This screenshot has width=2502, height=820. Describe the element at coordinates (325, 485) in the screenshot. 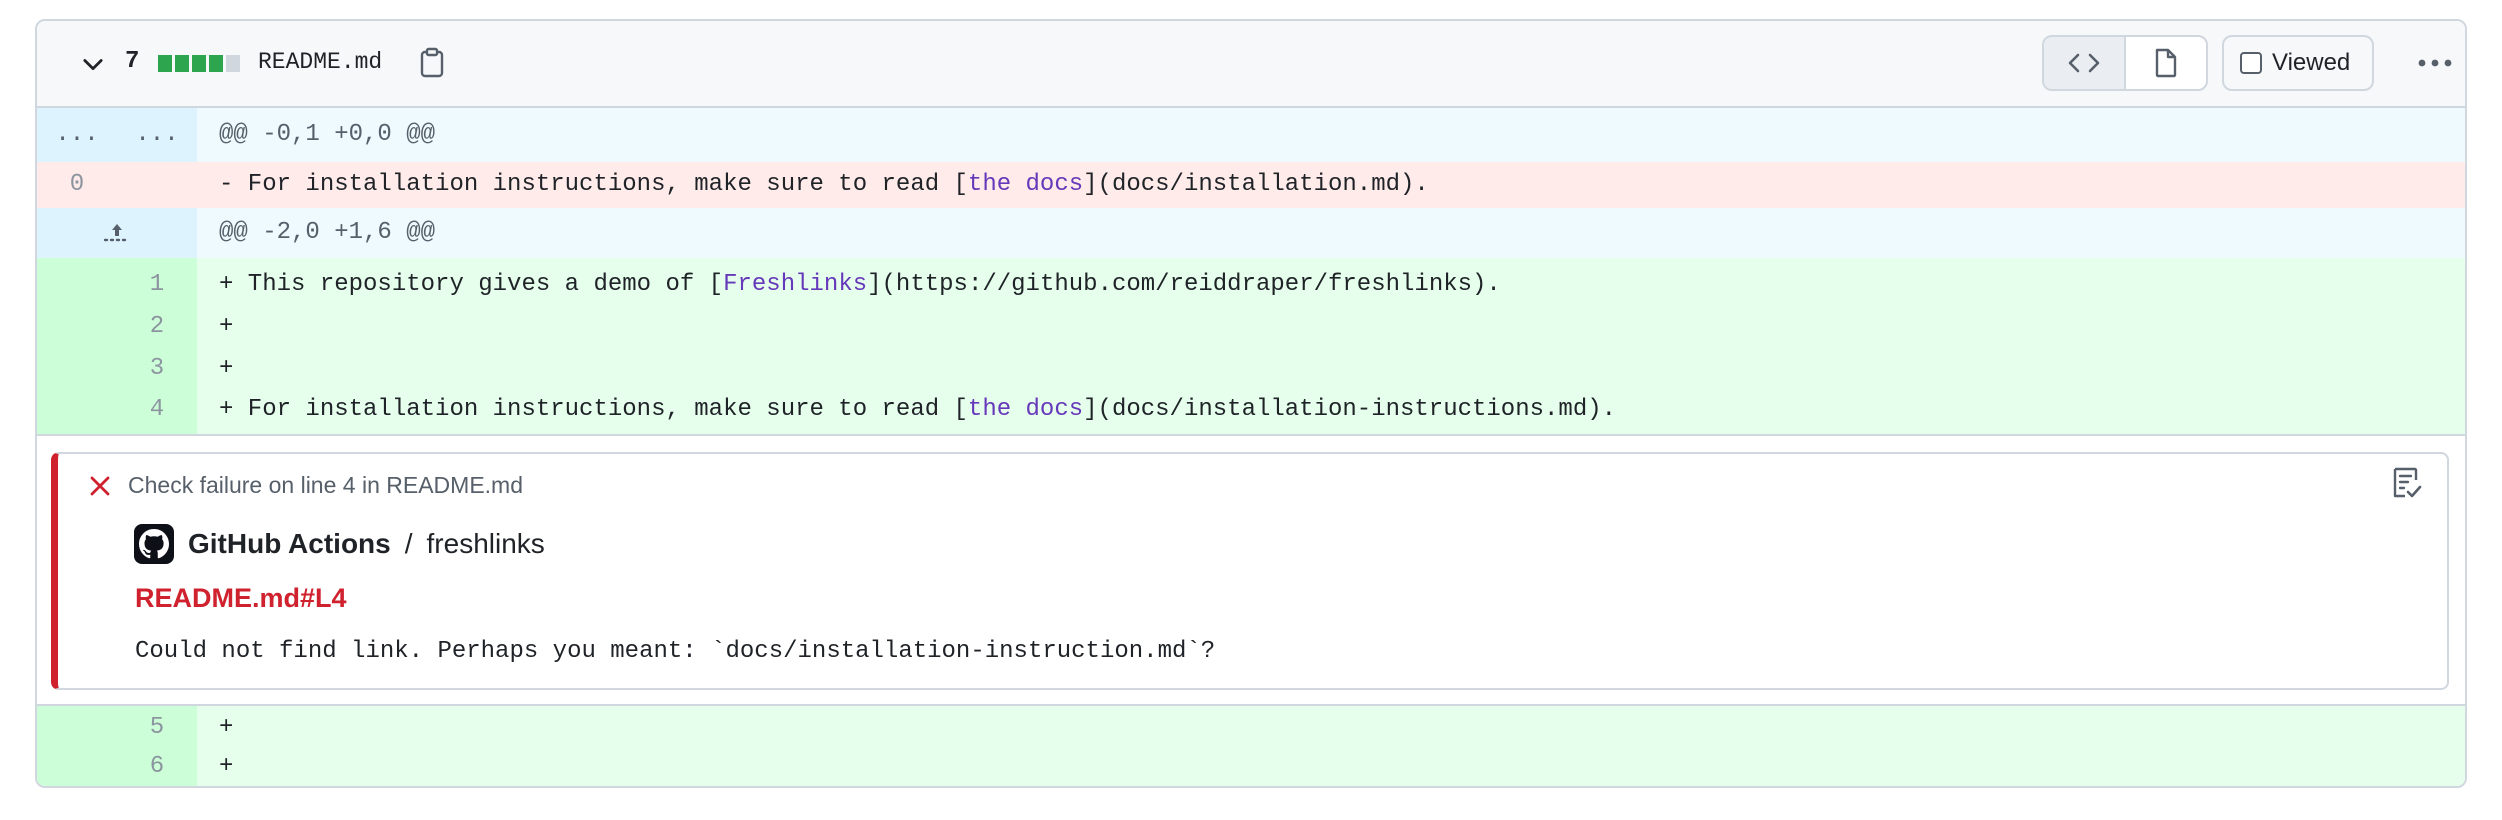

I see `annotation-title: Check failure on line 4 in README.md` at that location.